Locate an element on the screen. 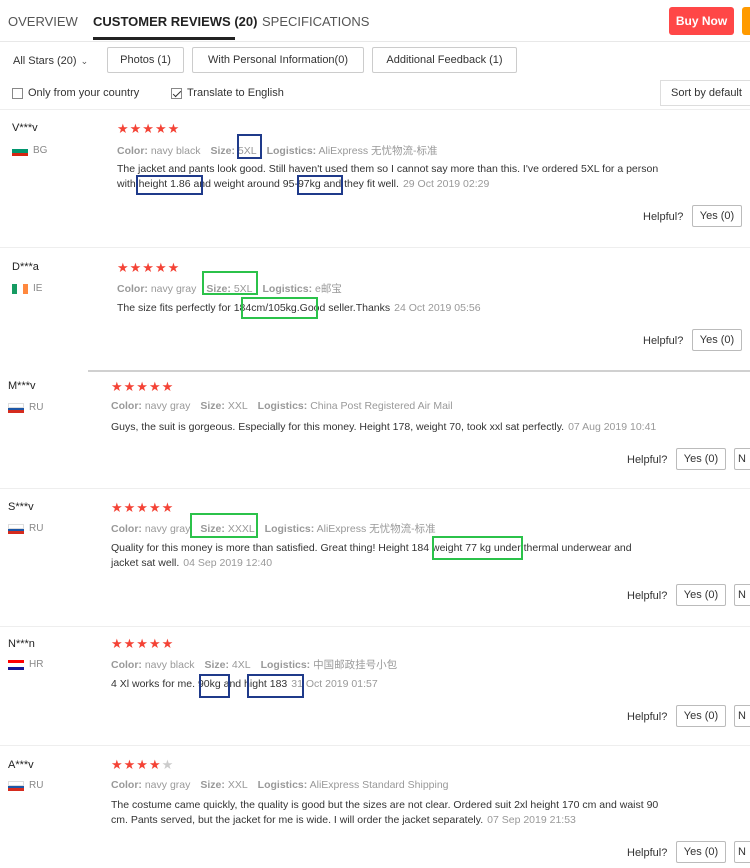  active-tab-indicator is located at coordinates (164, 38).